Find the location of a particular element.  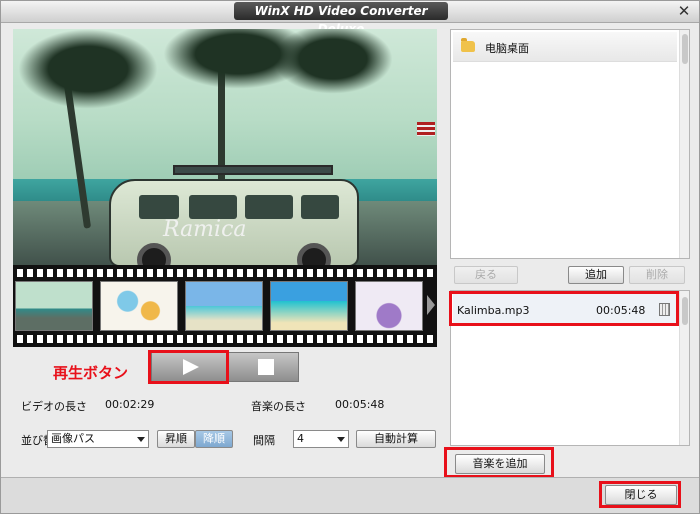

title-bar: WinX HD Video Converter Deluxe ✕ is located at coordinates (350, 18).